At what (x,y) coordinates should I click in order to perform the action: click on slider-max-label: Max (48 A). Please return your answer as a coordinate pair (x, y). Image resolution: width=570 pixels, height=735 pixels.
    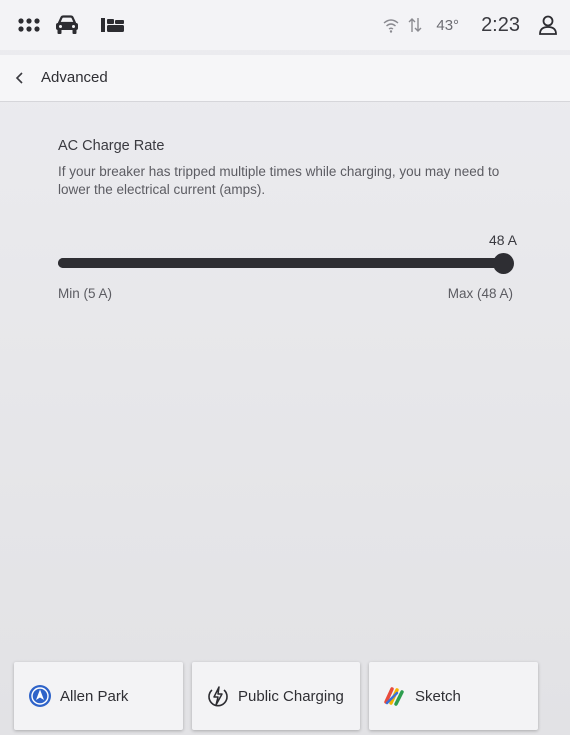
    Looking at the image, I should click on (480, 293).